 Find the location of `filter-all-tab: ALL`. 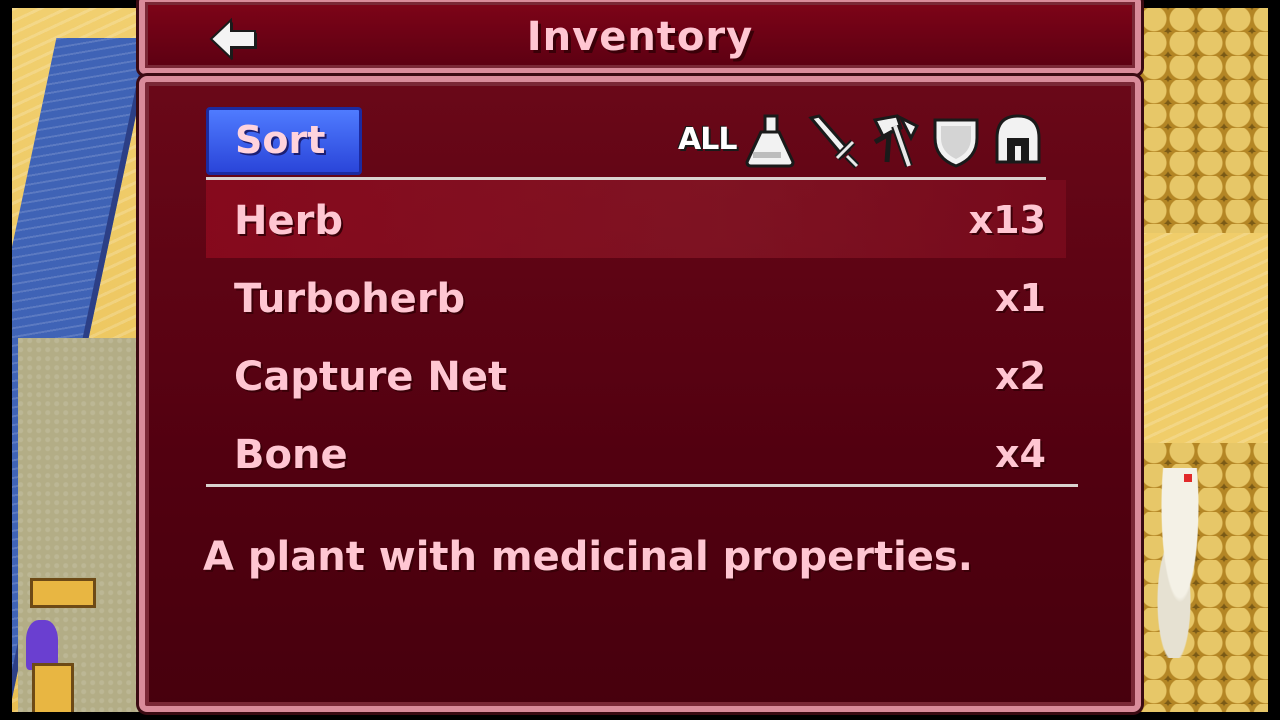

filter-all-tab: ALL is located at coordinates (707, 139).